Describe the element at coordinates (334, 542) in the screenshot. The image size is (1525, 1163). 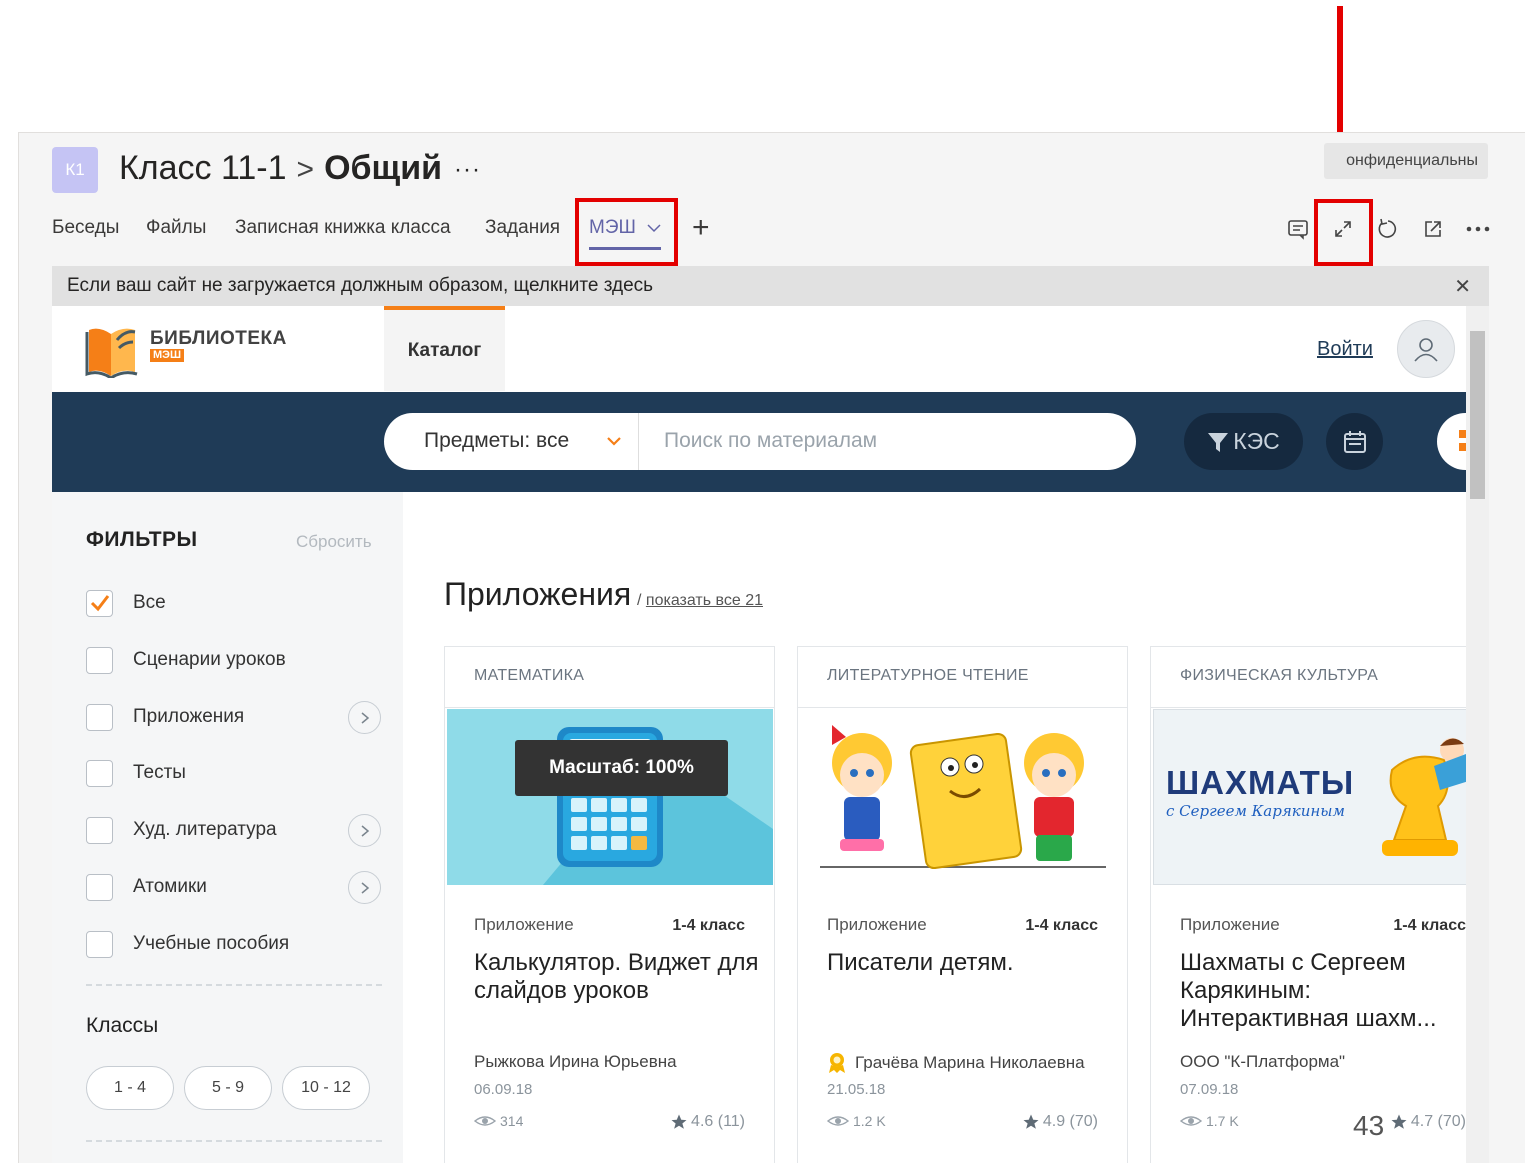
I see `reset-filters-link: Сбросить` at that location.